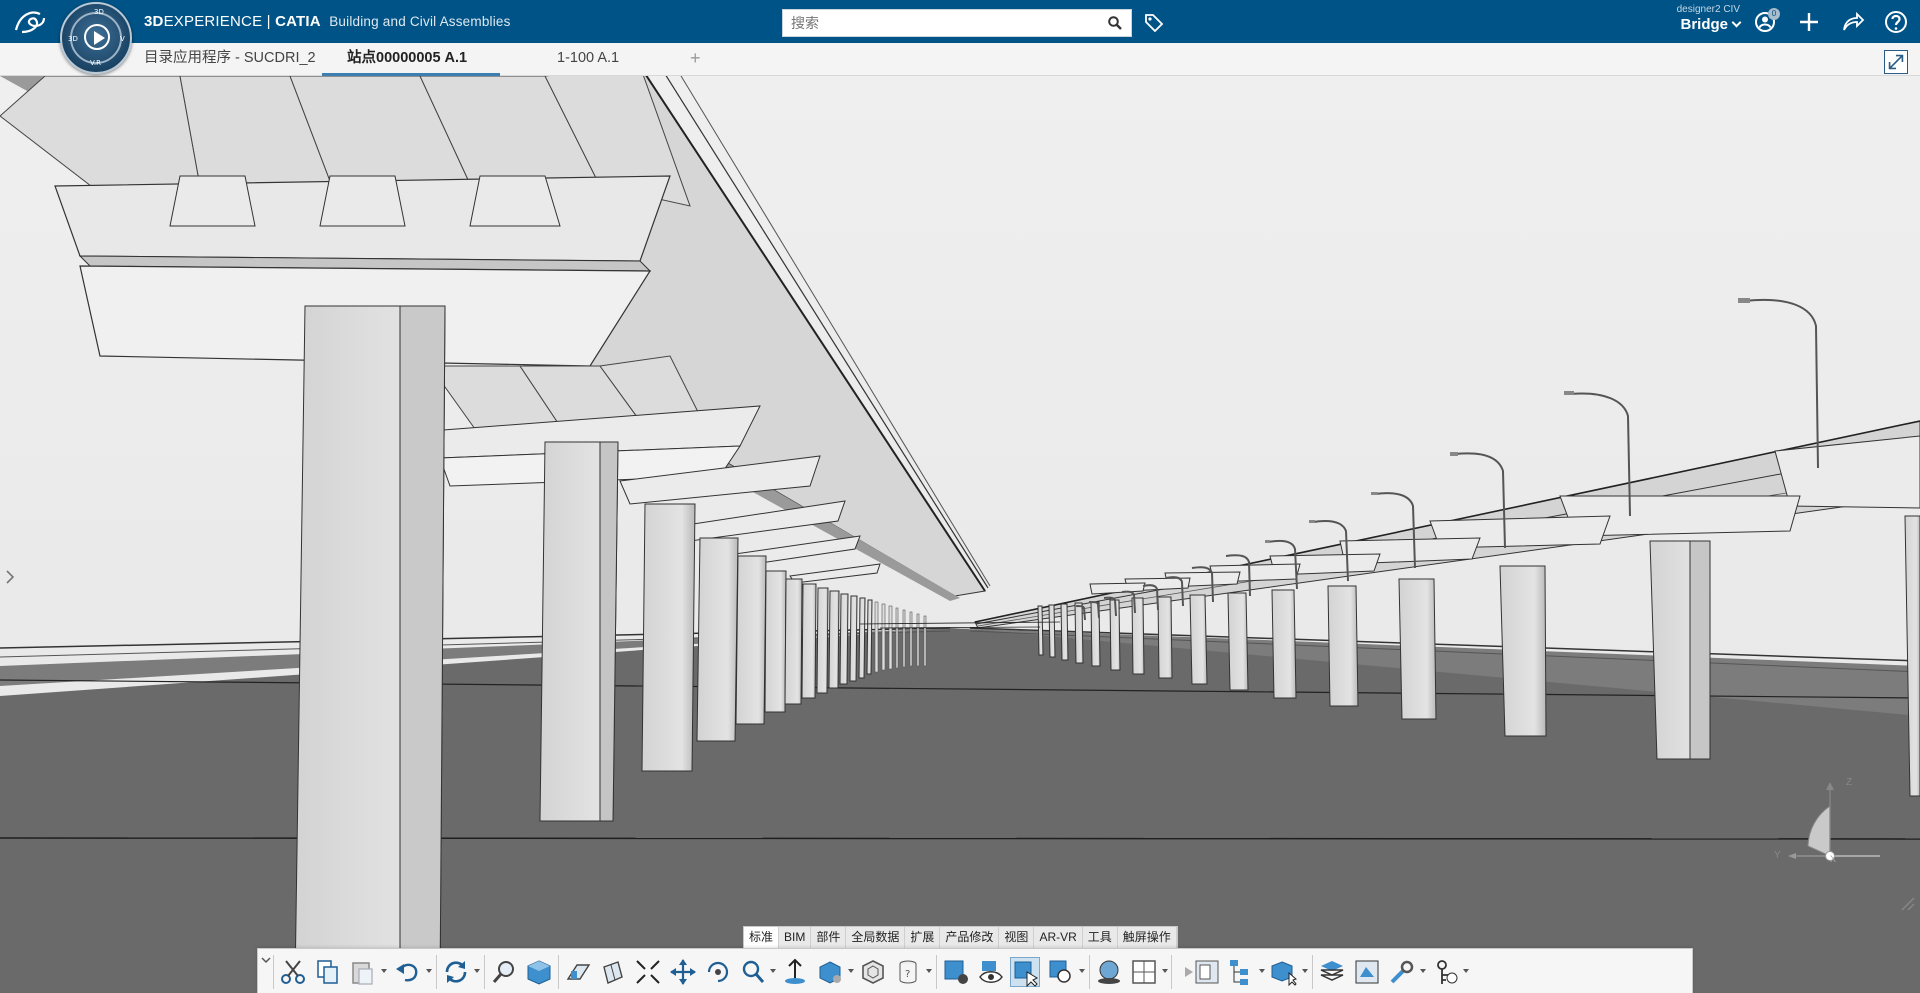 This screenshot has width=1920, height=993. Describe the element at coordinates (1100, 937) in the screenshot. I see `tab-tools: 工具` at that location.